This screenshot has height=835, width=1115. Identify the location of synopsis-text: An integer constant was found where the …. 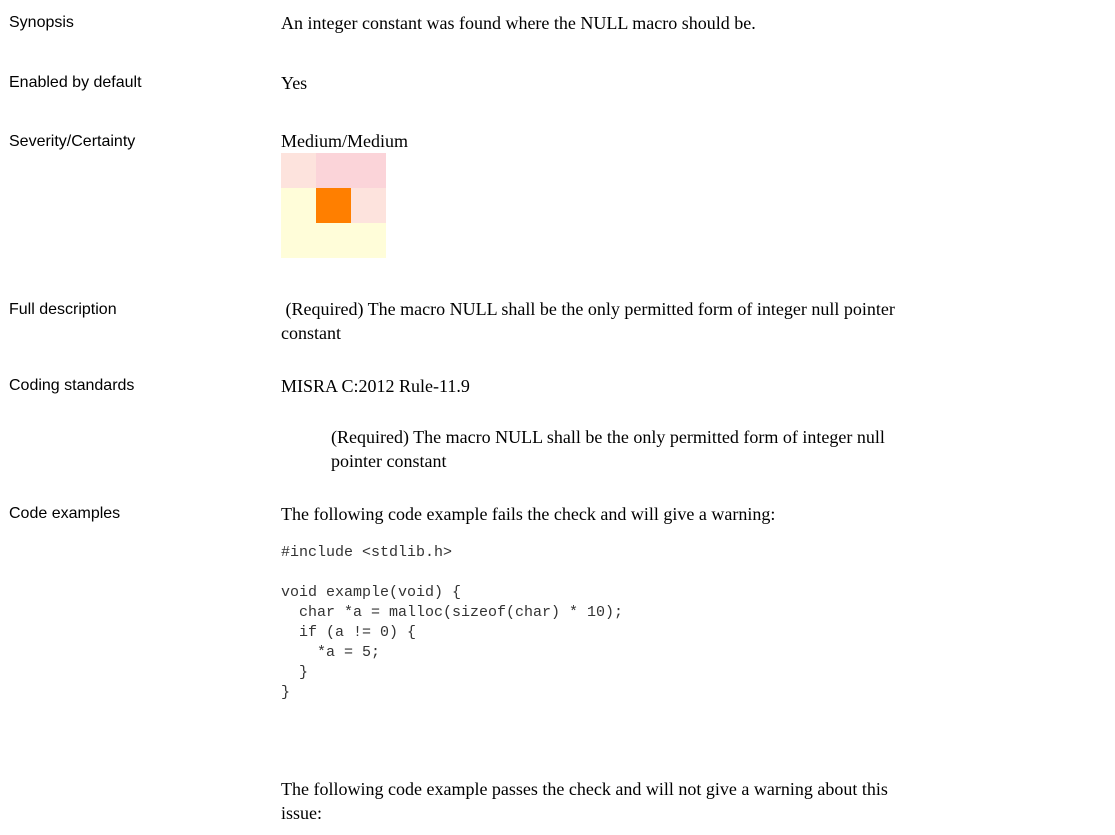
(518, 23).